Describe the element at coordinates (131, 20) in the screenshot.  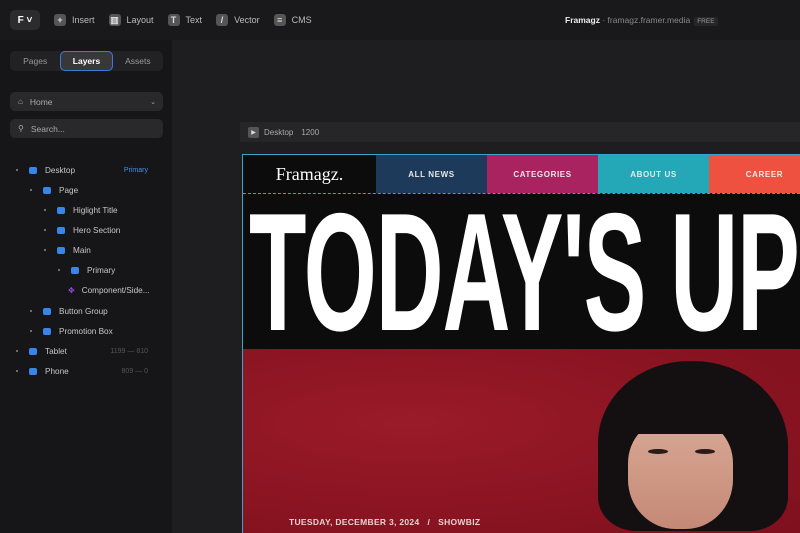
I see `layout-button: ▥ Layout` at that location.